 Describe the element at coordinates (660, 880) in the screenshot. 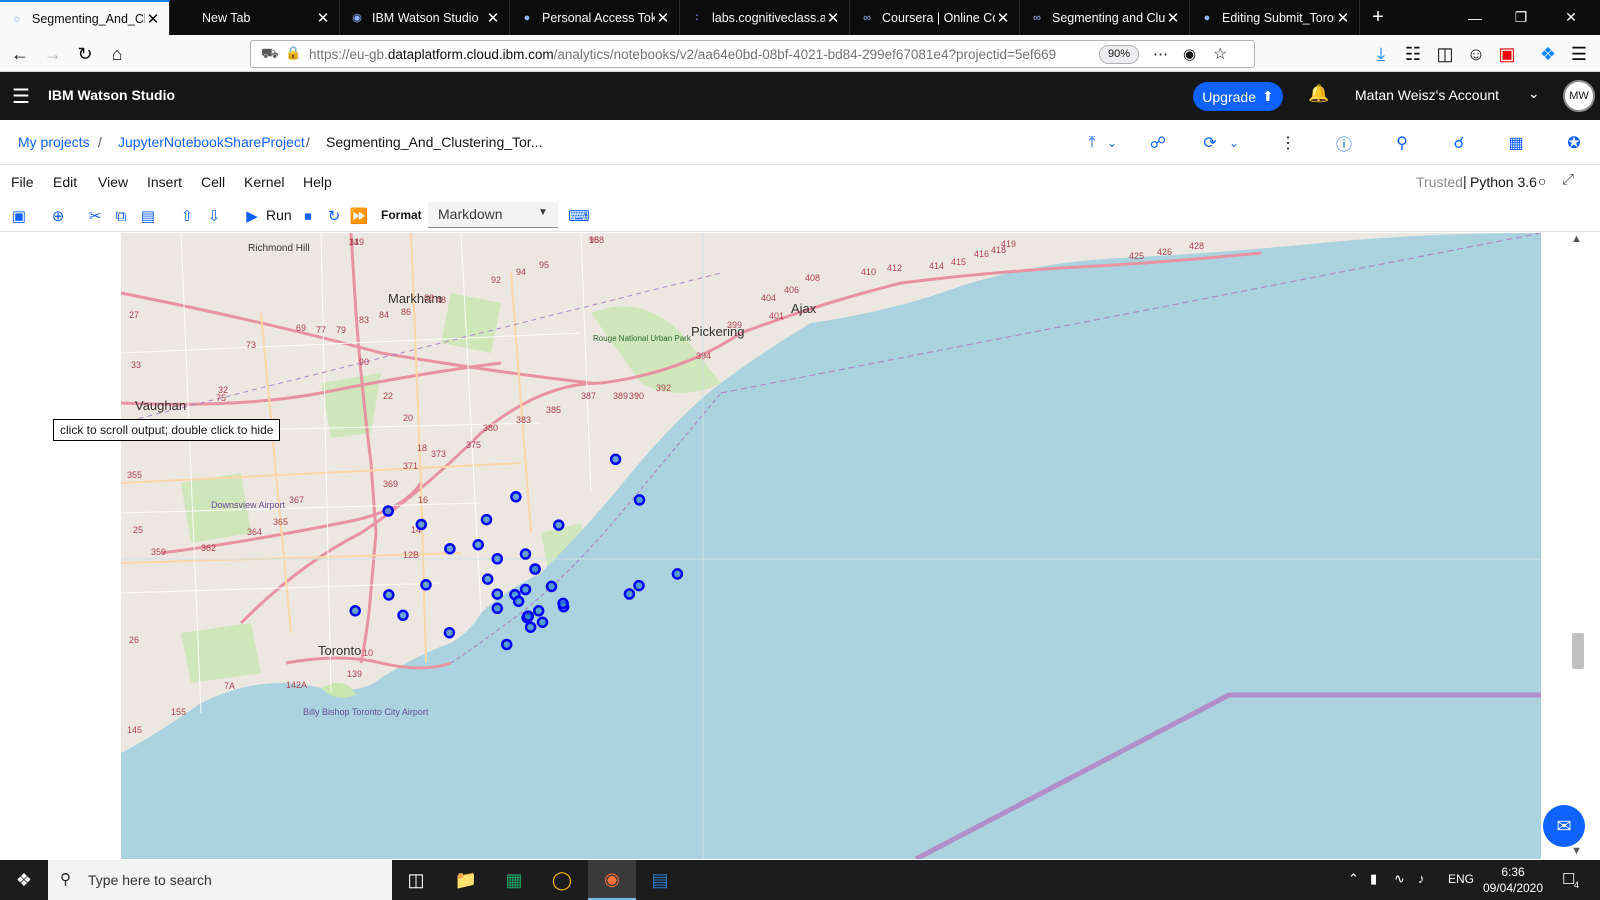

I see `word-icon: ▤` at that location.